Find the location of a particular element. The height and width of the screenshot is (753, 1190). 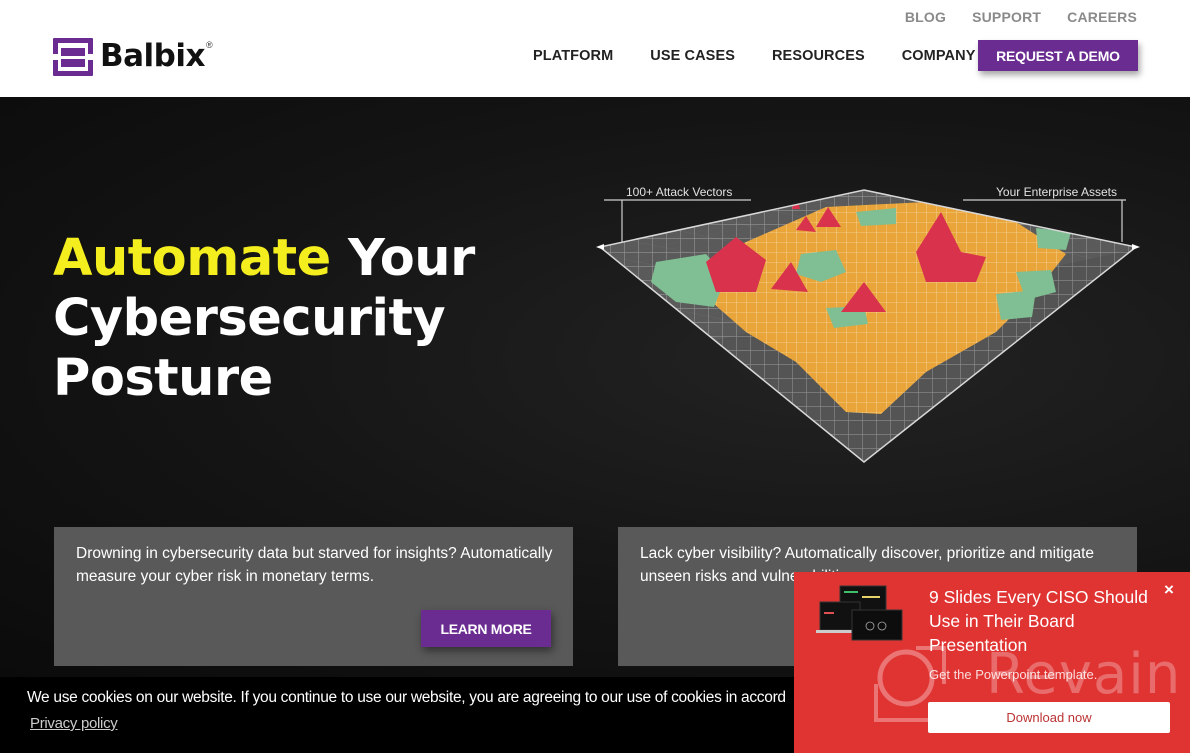

brand-logo: Balbix ® is located at coordinates (133, 57).